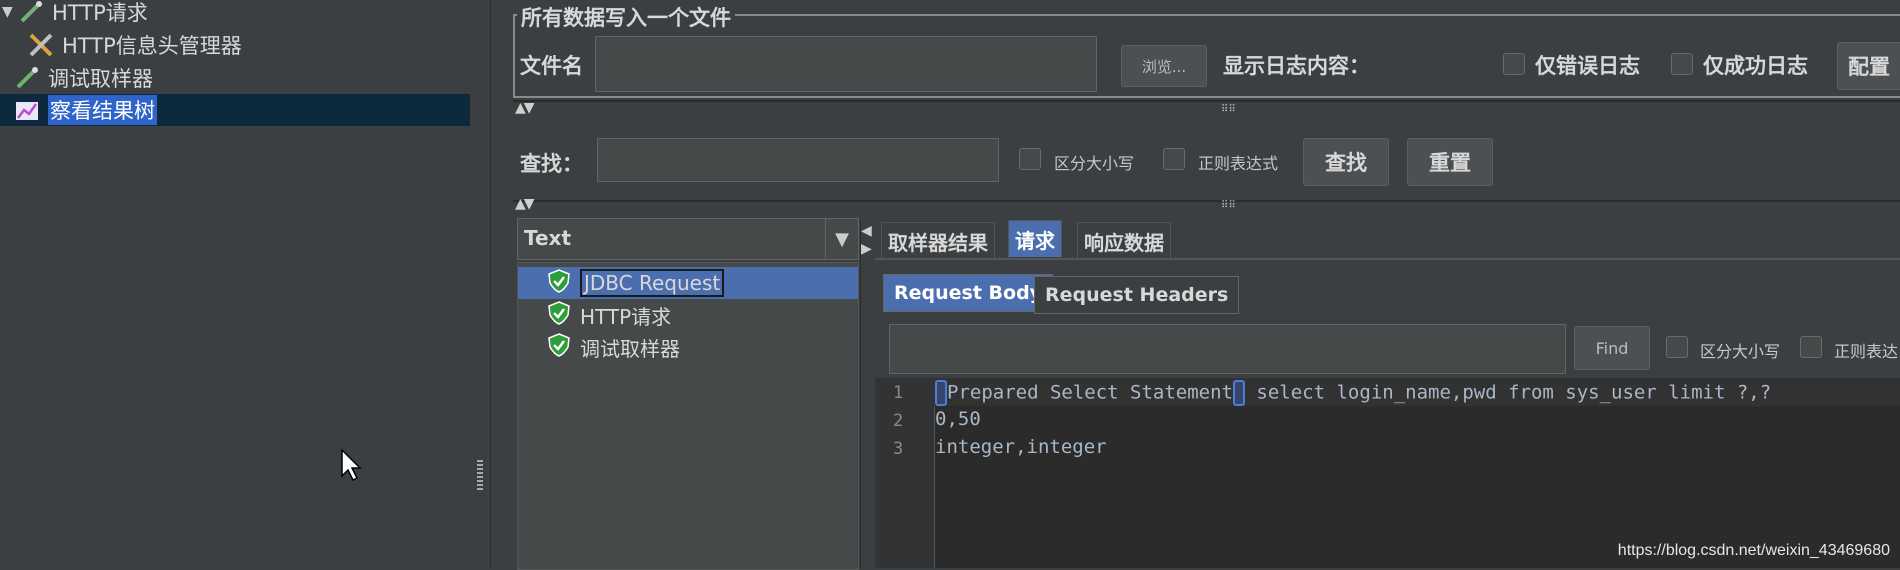  Describe the element at coordinates (626, 17) in the screenshot. I see `file-output-title: 所有数据写入一个文件` at that location.